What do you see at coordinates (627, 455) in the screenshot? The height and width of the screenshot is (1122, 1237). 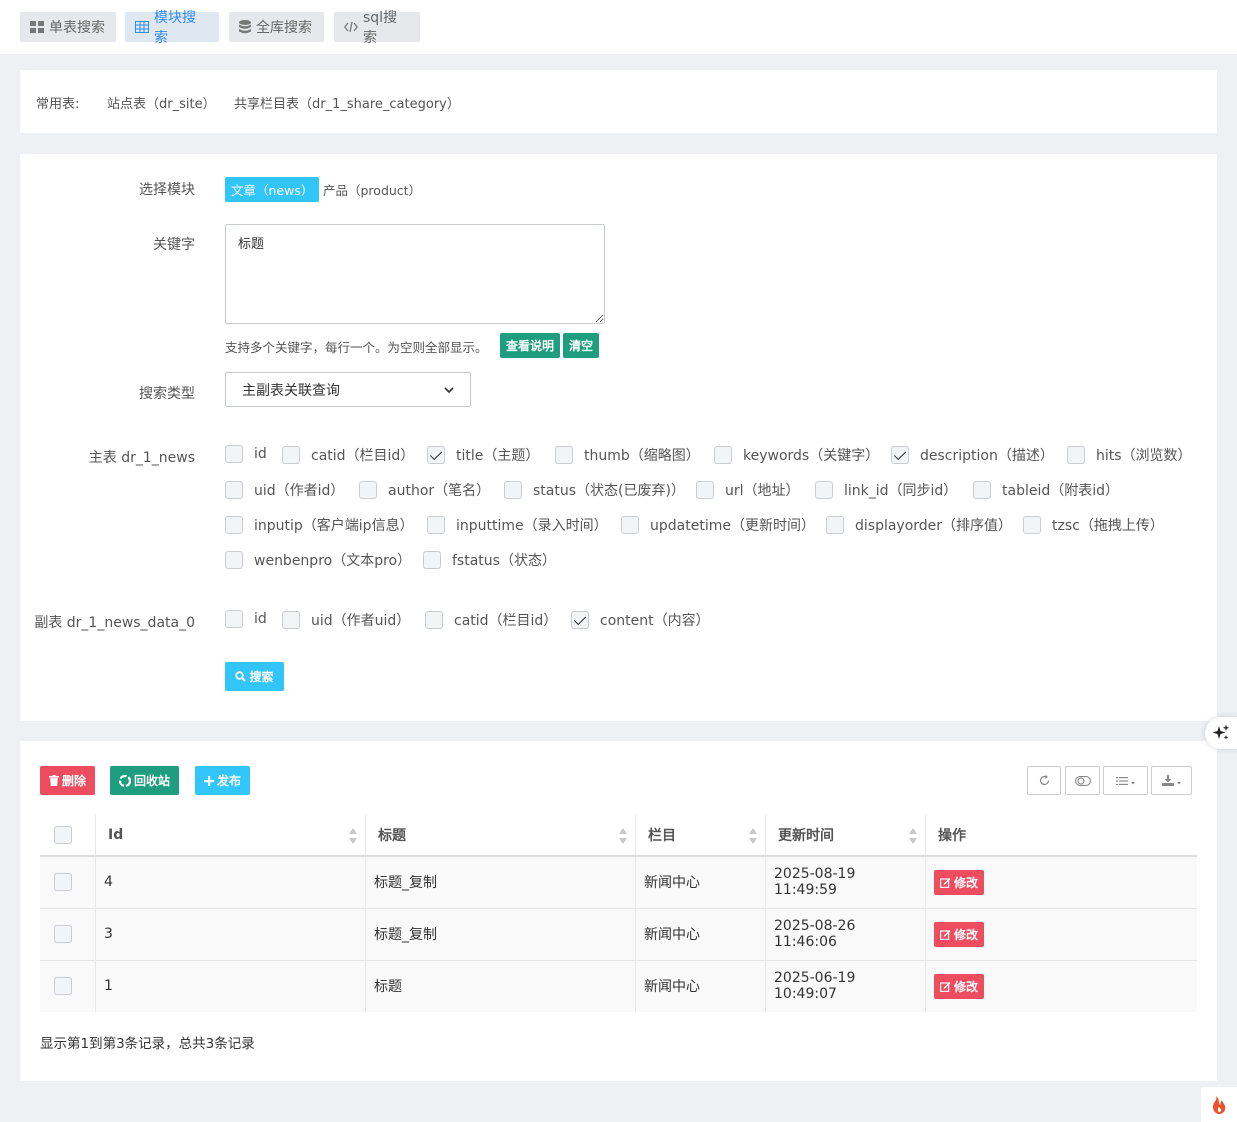 I see `field-checkbox-item: thumb（缩略图）` at bounding box center [627, 455].